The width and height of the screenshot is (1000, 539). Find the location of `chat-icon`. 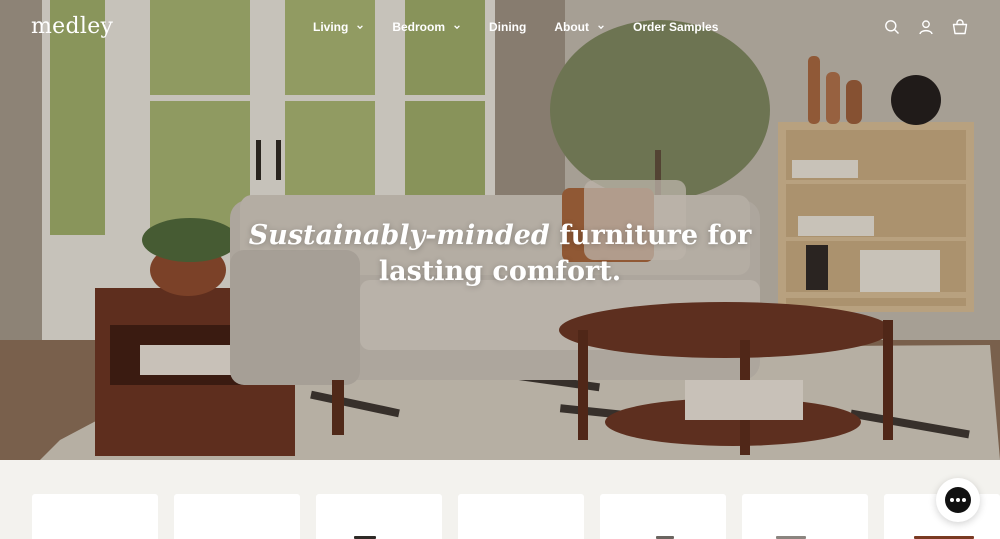

chat-icon is located at coordinates (958, 500).